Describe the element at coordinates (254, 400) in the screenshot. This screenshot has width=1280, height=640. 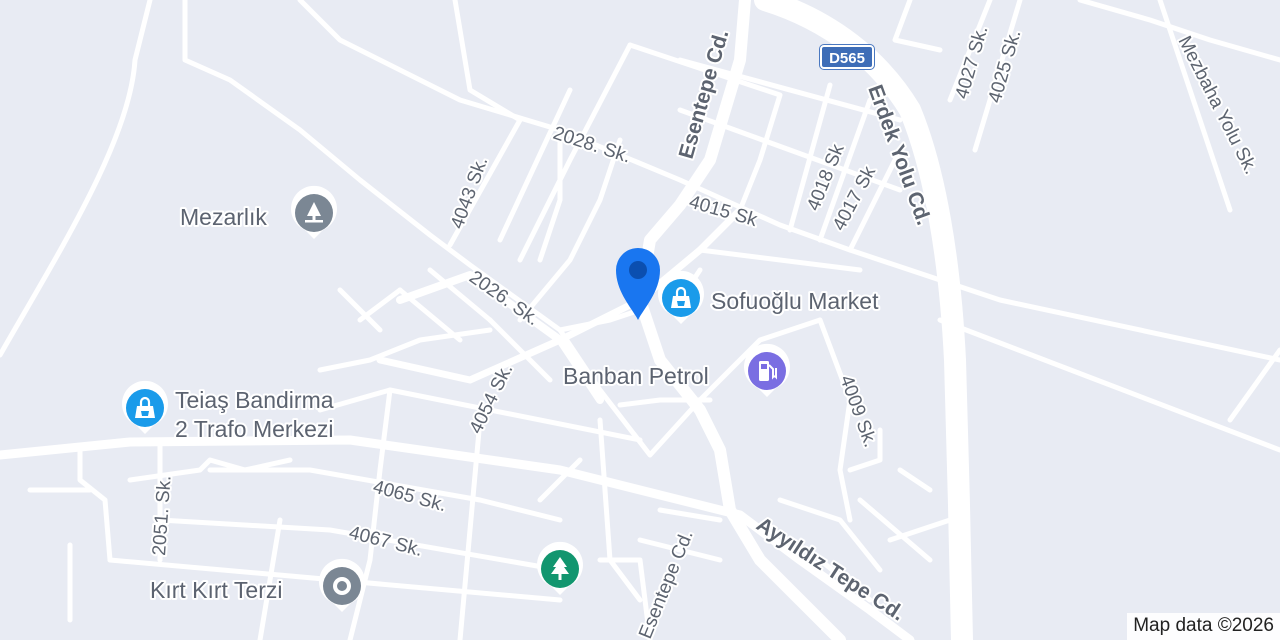
I see `poi-label-teias-line1: Teiaş Bandirma` at that location.